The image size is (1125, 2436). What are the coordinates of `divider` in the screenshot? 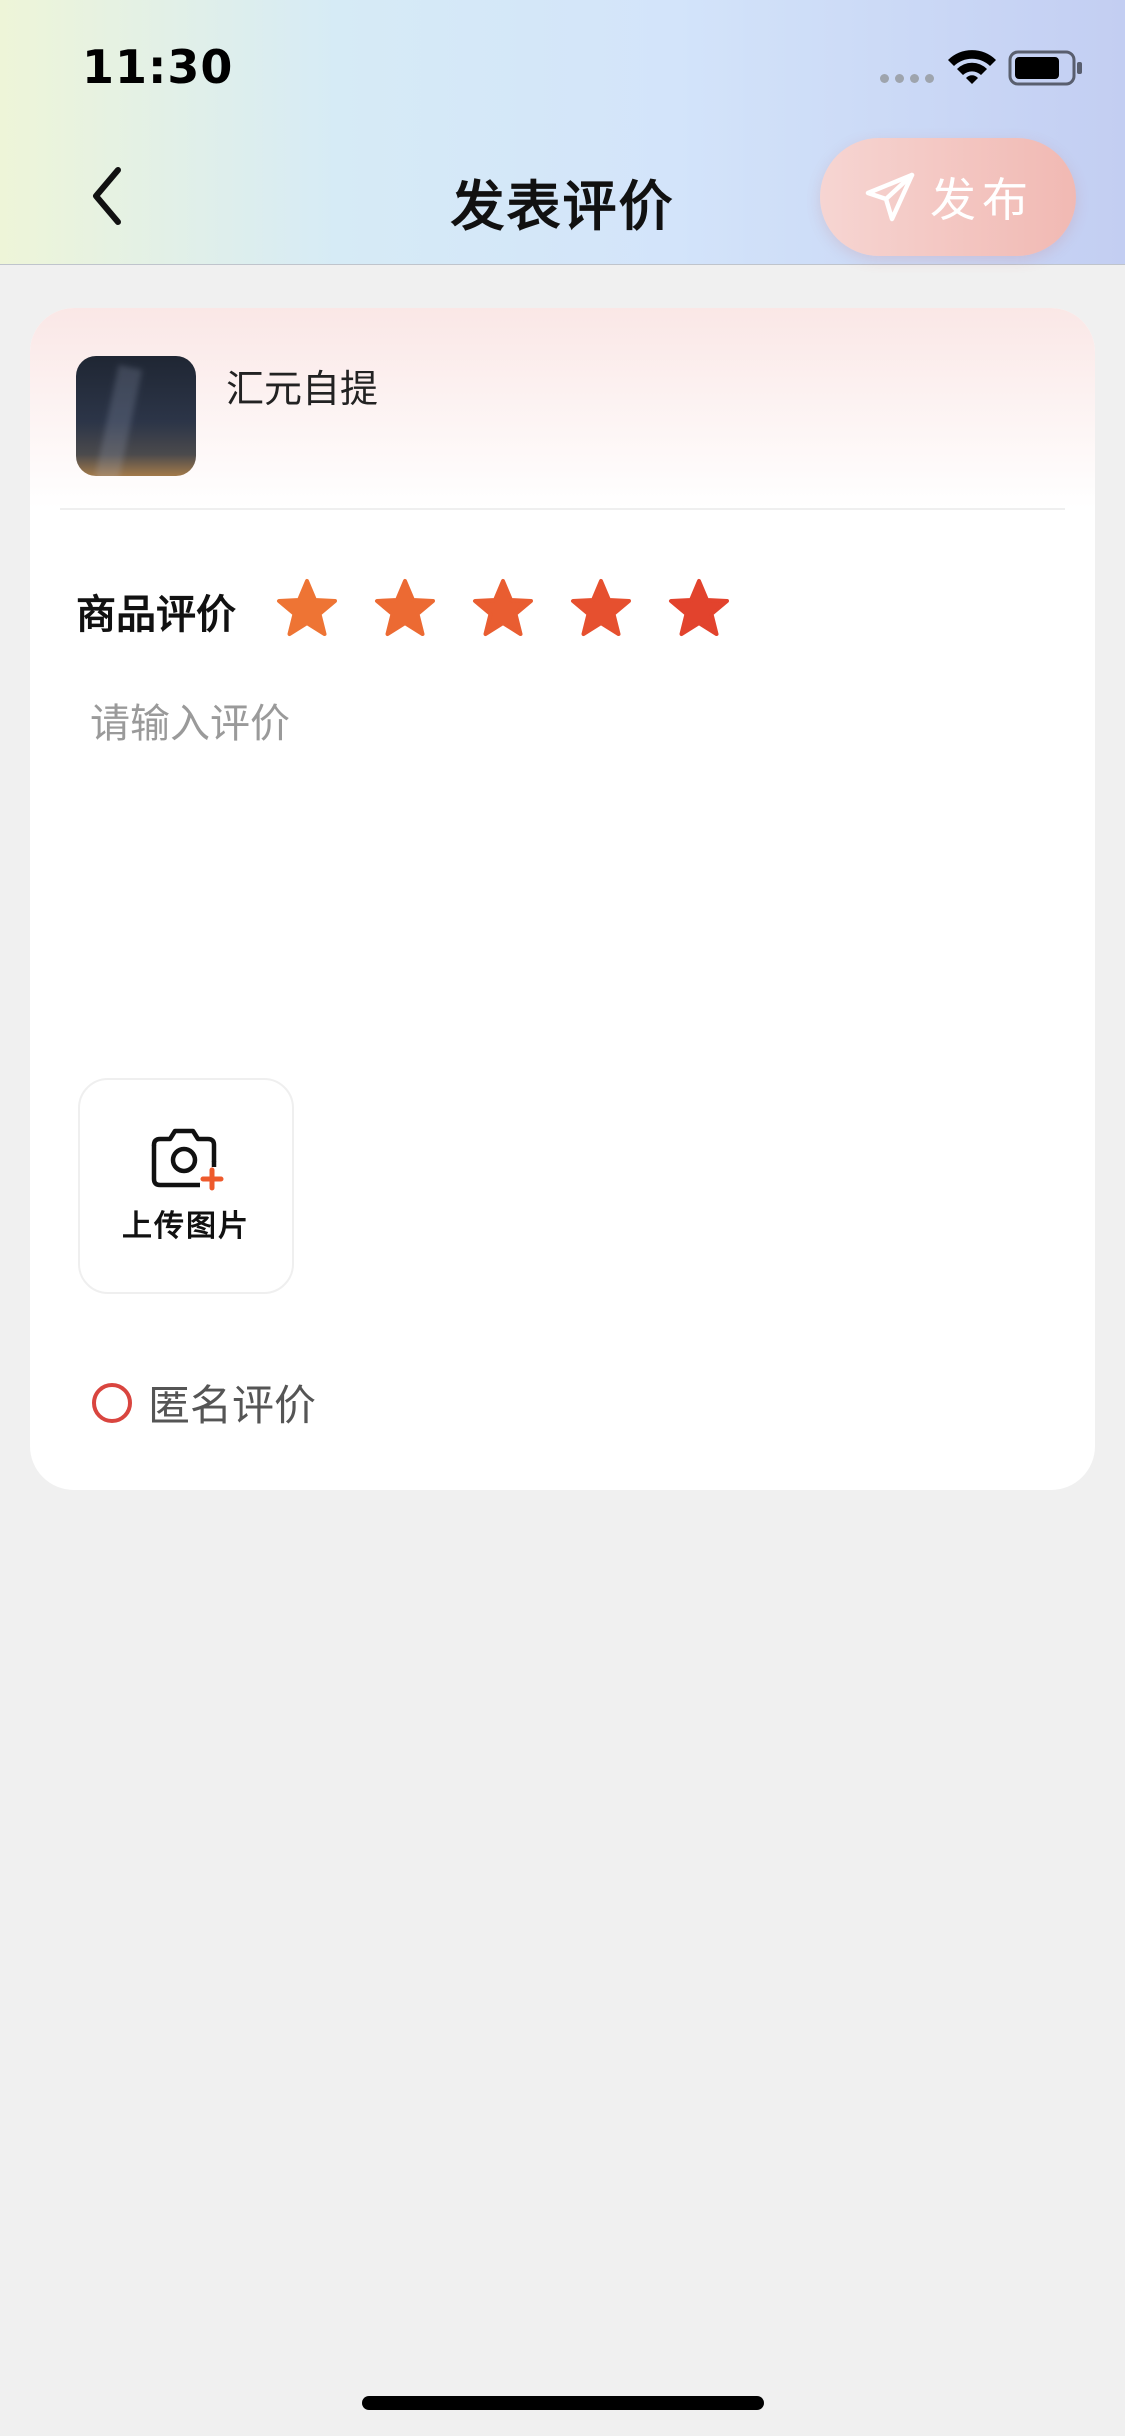 It's located at (562, 509).